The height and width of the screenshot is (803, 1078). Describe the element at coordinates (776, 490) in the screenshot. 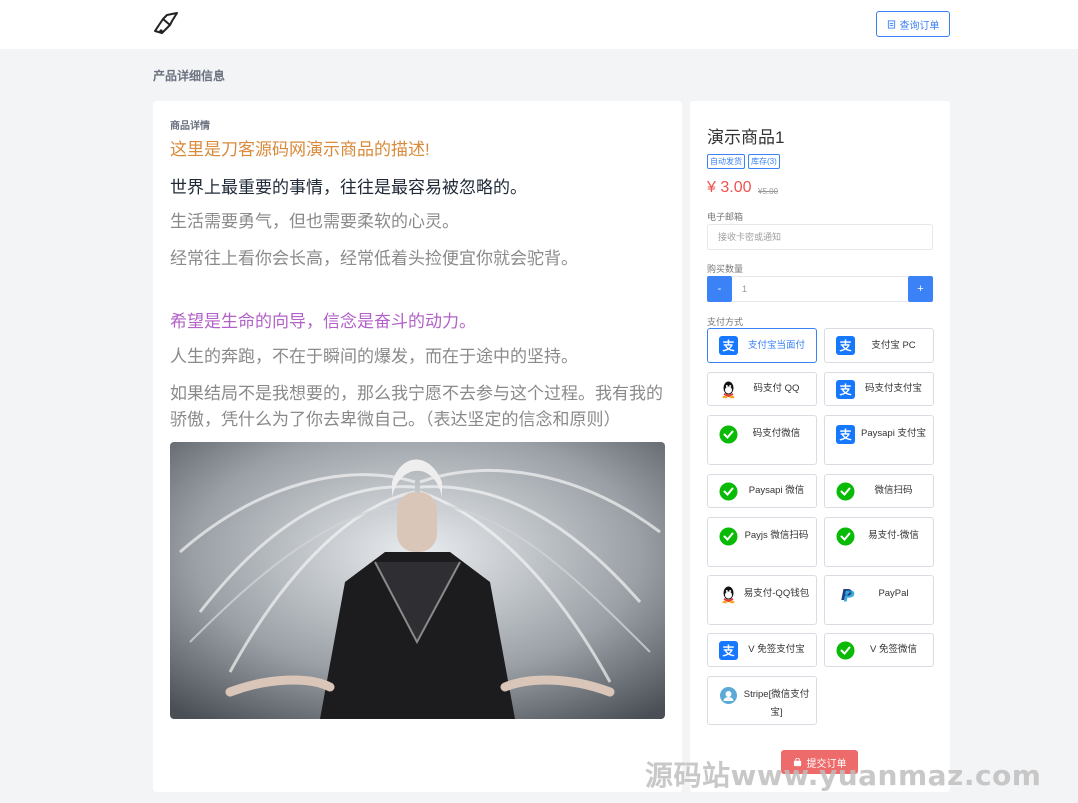

I see `payment-label-text: Paysapi 微信` at that location.